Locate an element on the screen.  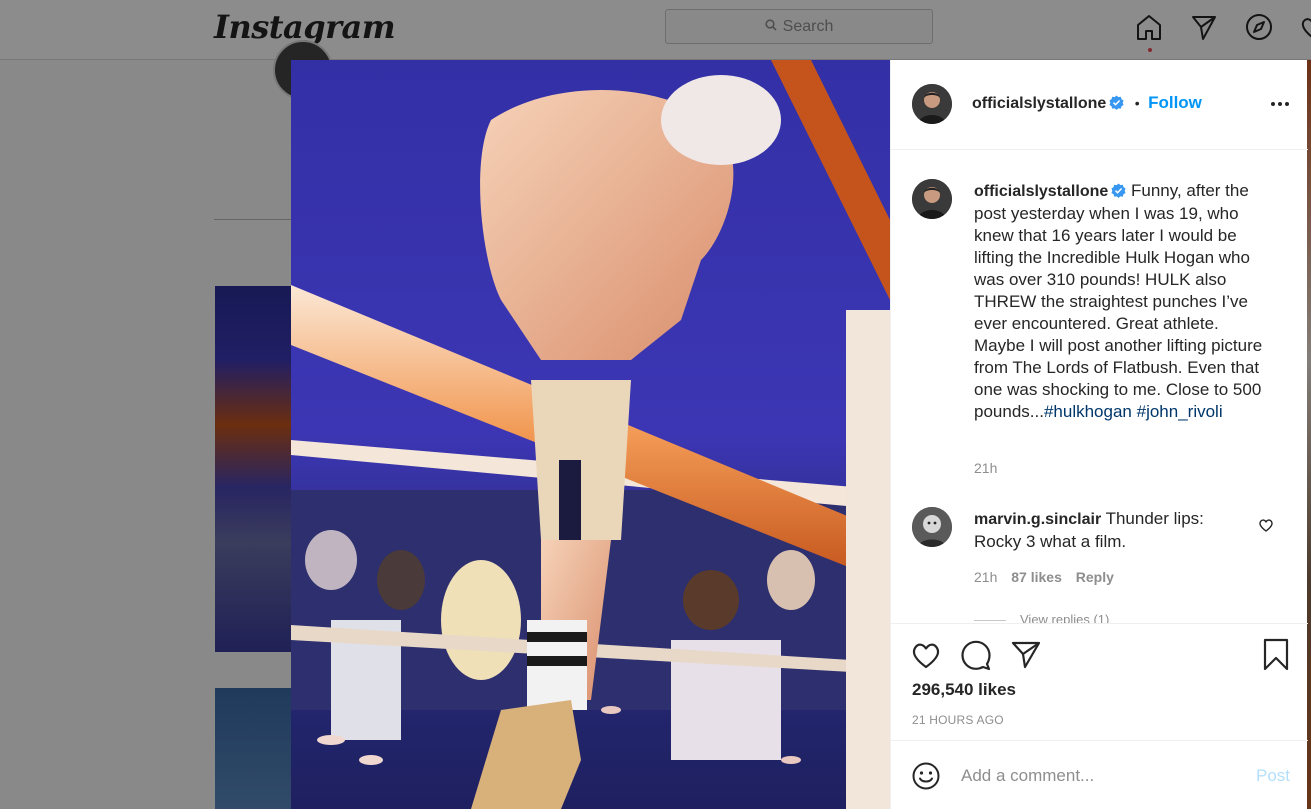
comment-timestamp: 21h is located at coordinates (985, 577).